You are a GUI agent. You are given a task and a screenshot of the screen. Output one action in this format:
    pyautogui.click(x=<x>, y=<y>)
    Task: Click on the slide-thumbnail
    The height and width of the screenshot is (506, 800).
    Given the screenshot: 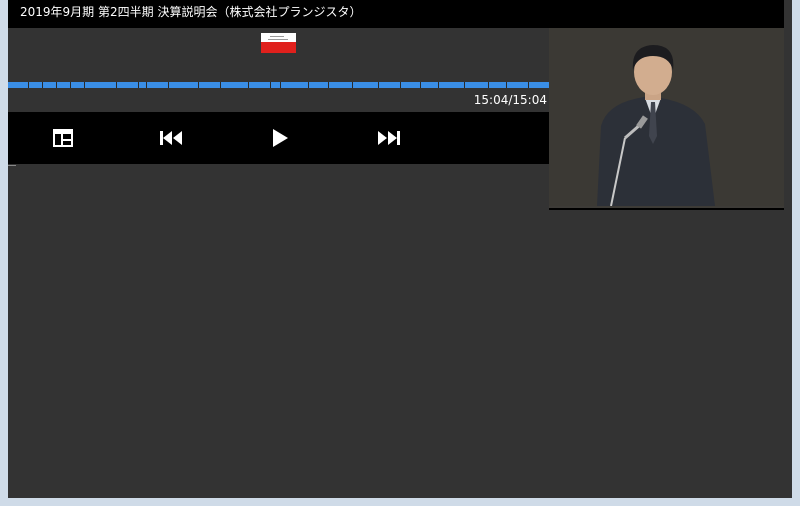 What is the action you would take?
    pyautogui.click(x=278, y=43)
    